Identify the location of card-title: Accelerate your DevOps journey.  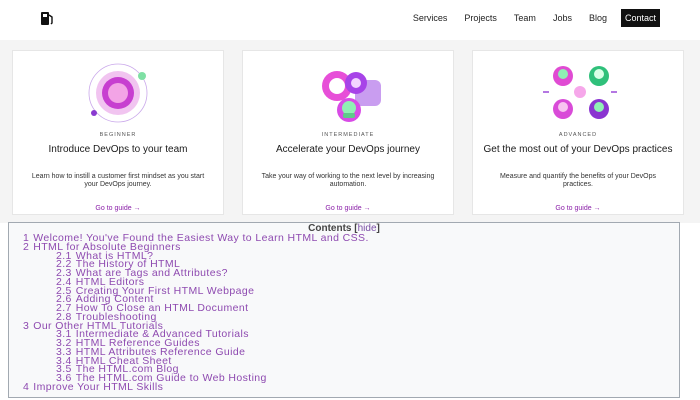
(348, 149).